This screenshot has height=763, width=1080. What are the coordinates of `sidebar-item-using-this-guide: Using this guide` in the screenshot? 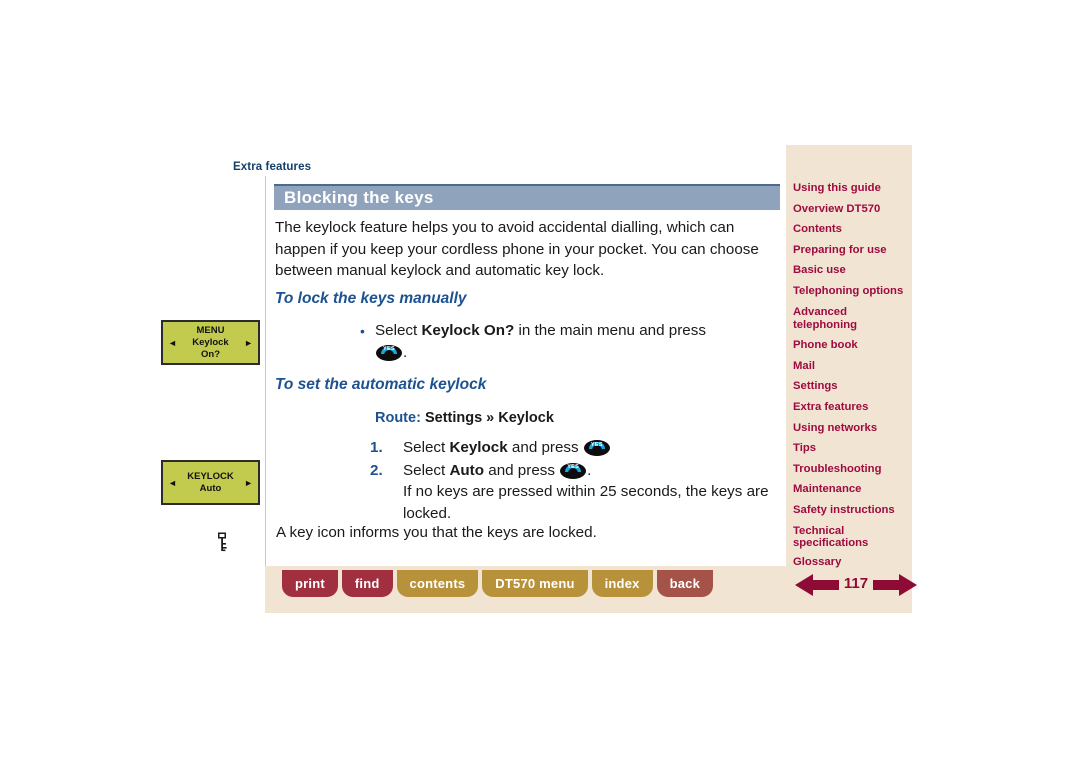 It's located at (851, 188).